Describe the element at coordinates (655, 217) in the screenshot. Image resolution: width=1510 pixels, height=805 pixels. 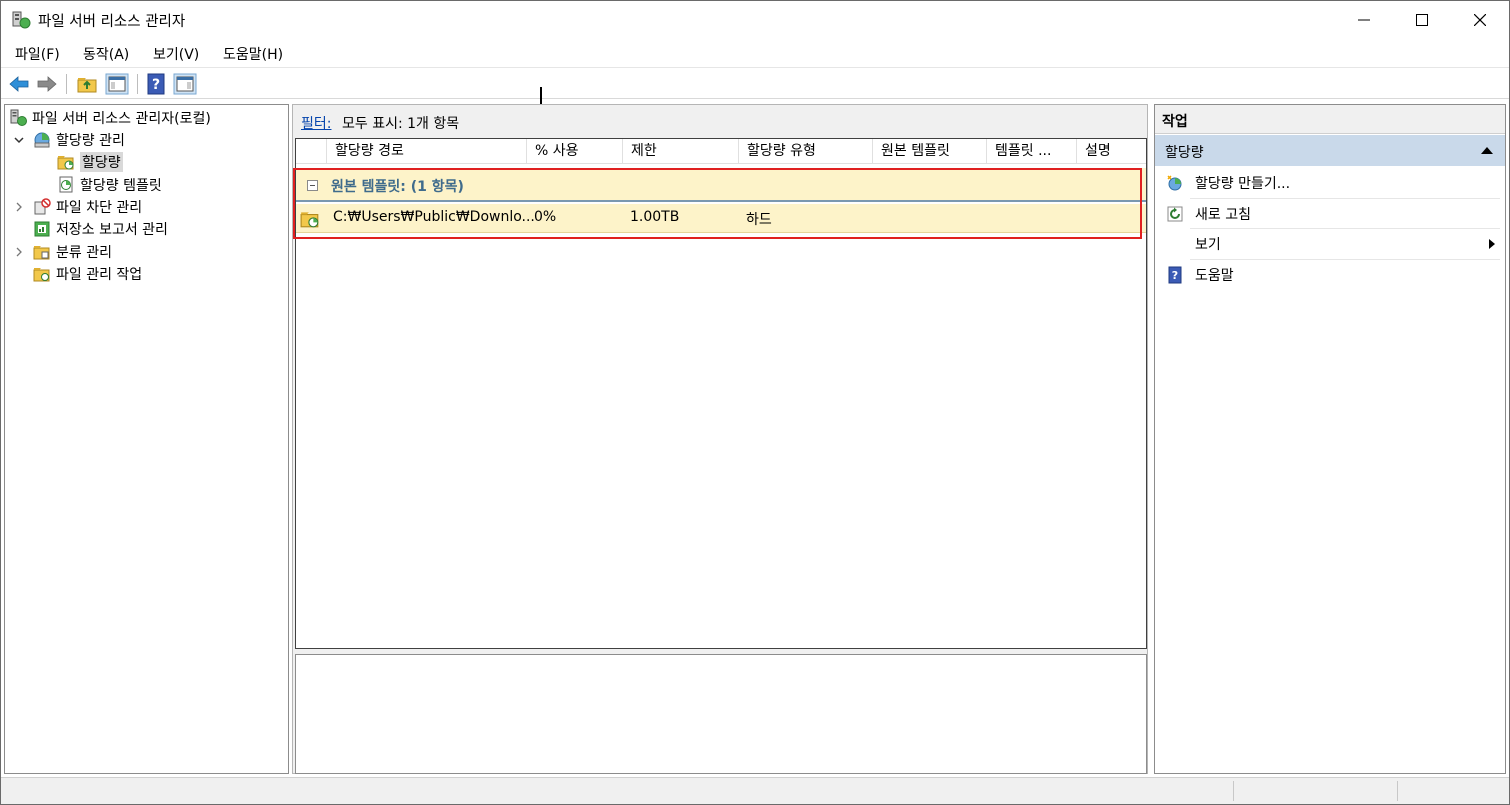
I see `cell-limit: 1.00TB` at that location.